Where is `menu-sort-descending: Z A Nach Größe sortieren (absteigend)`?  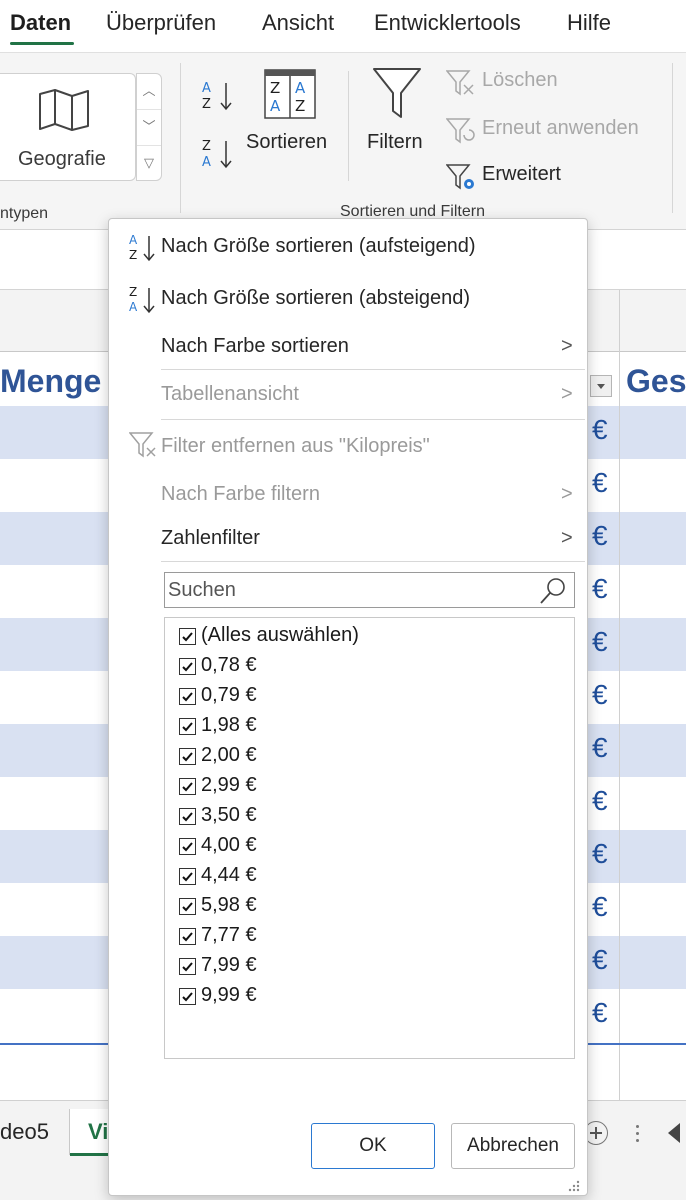
menu-sort-descending: Z A Nach Größe sortieren (absteigend) is located at coordinates (348, 298).